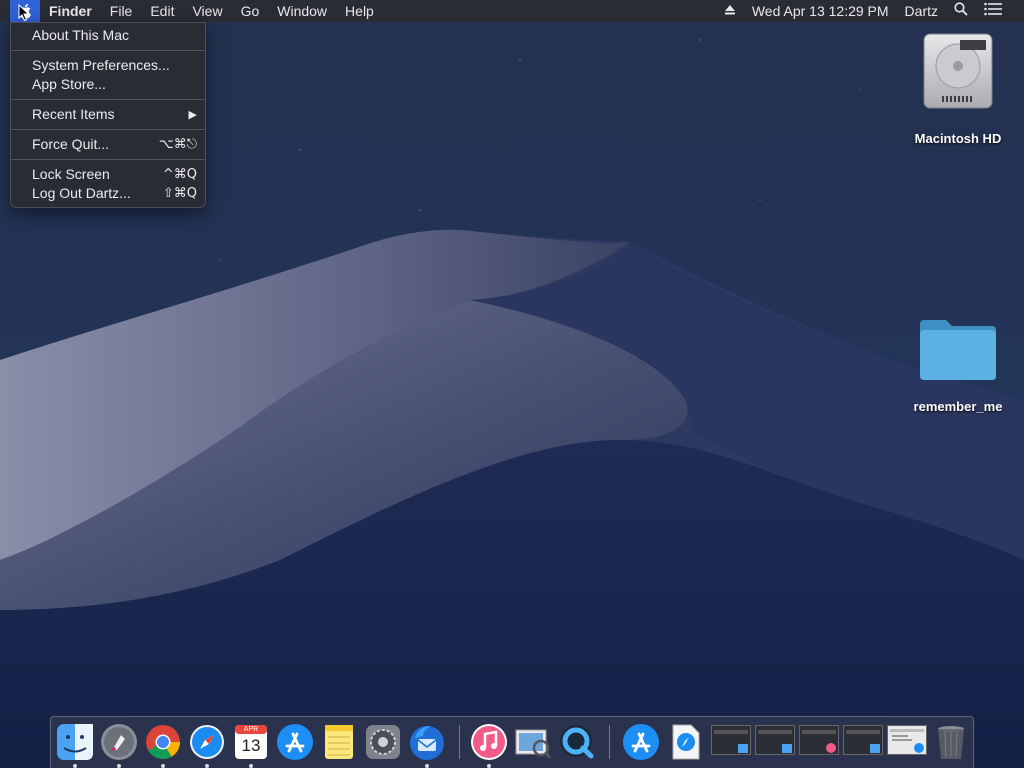 Image resolution: width=1024 pixels, height=768 pixels. I want to click on dock-quicktime, so click(577, 742).